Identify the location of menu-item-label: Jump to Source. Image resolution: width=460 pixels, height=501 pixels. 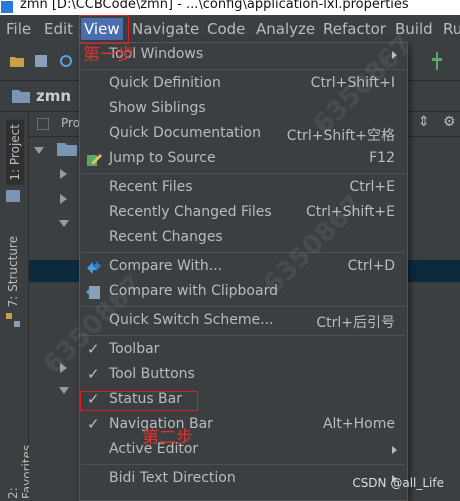
(162, 158).